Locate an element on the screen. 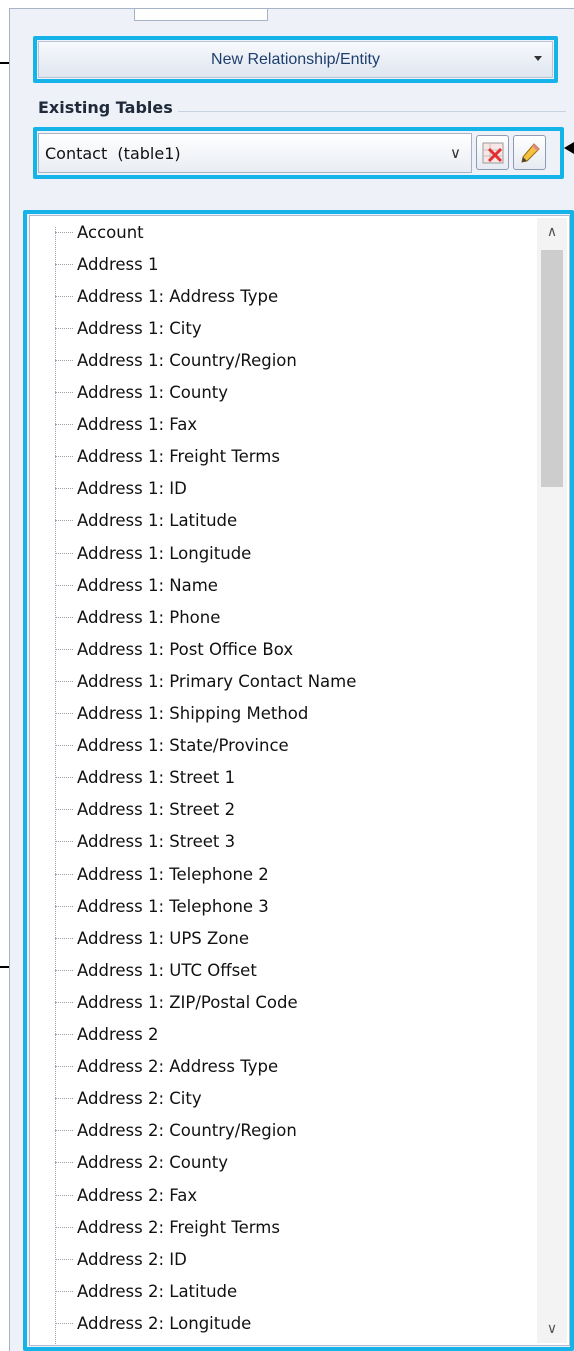  tree-item-label: Address 1: Country/Region is located at coordinates (187, 360).